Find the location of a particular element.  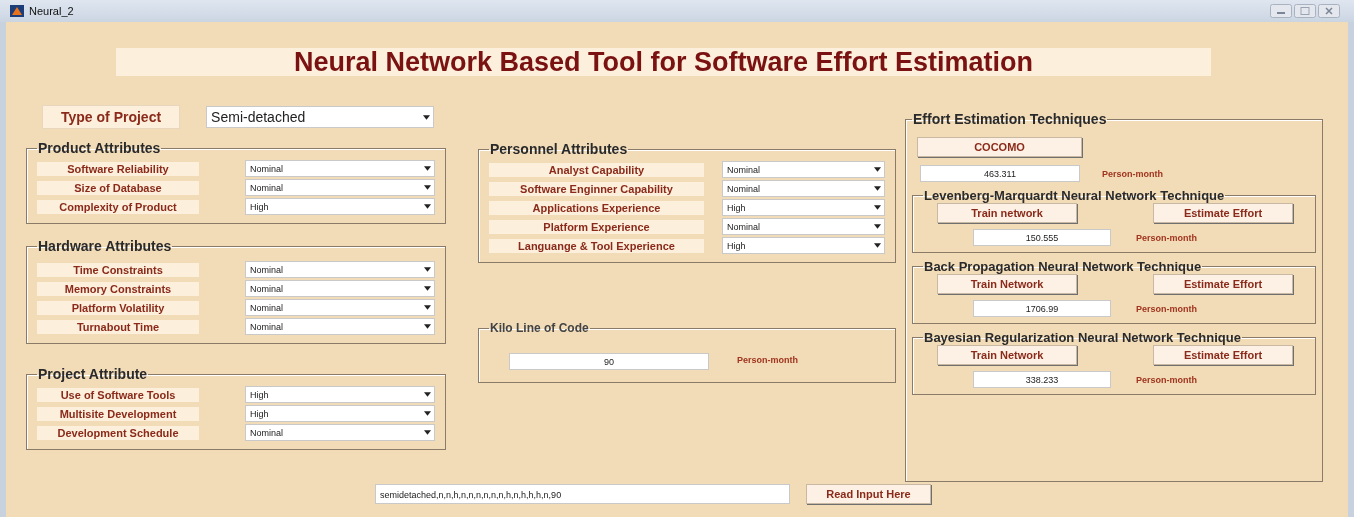

attribute-label: Languange & Tool Experience is located at coordinates (596, 245).